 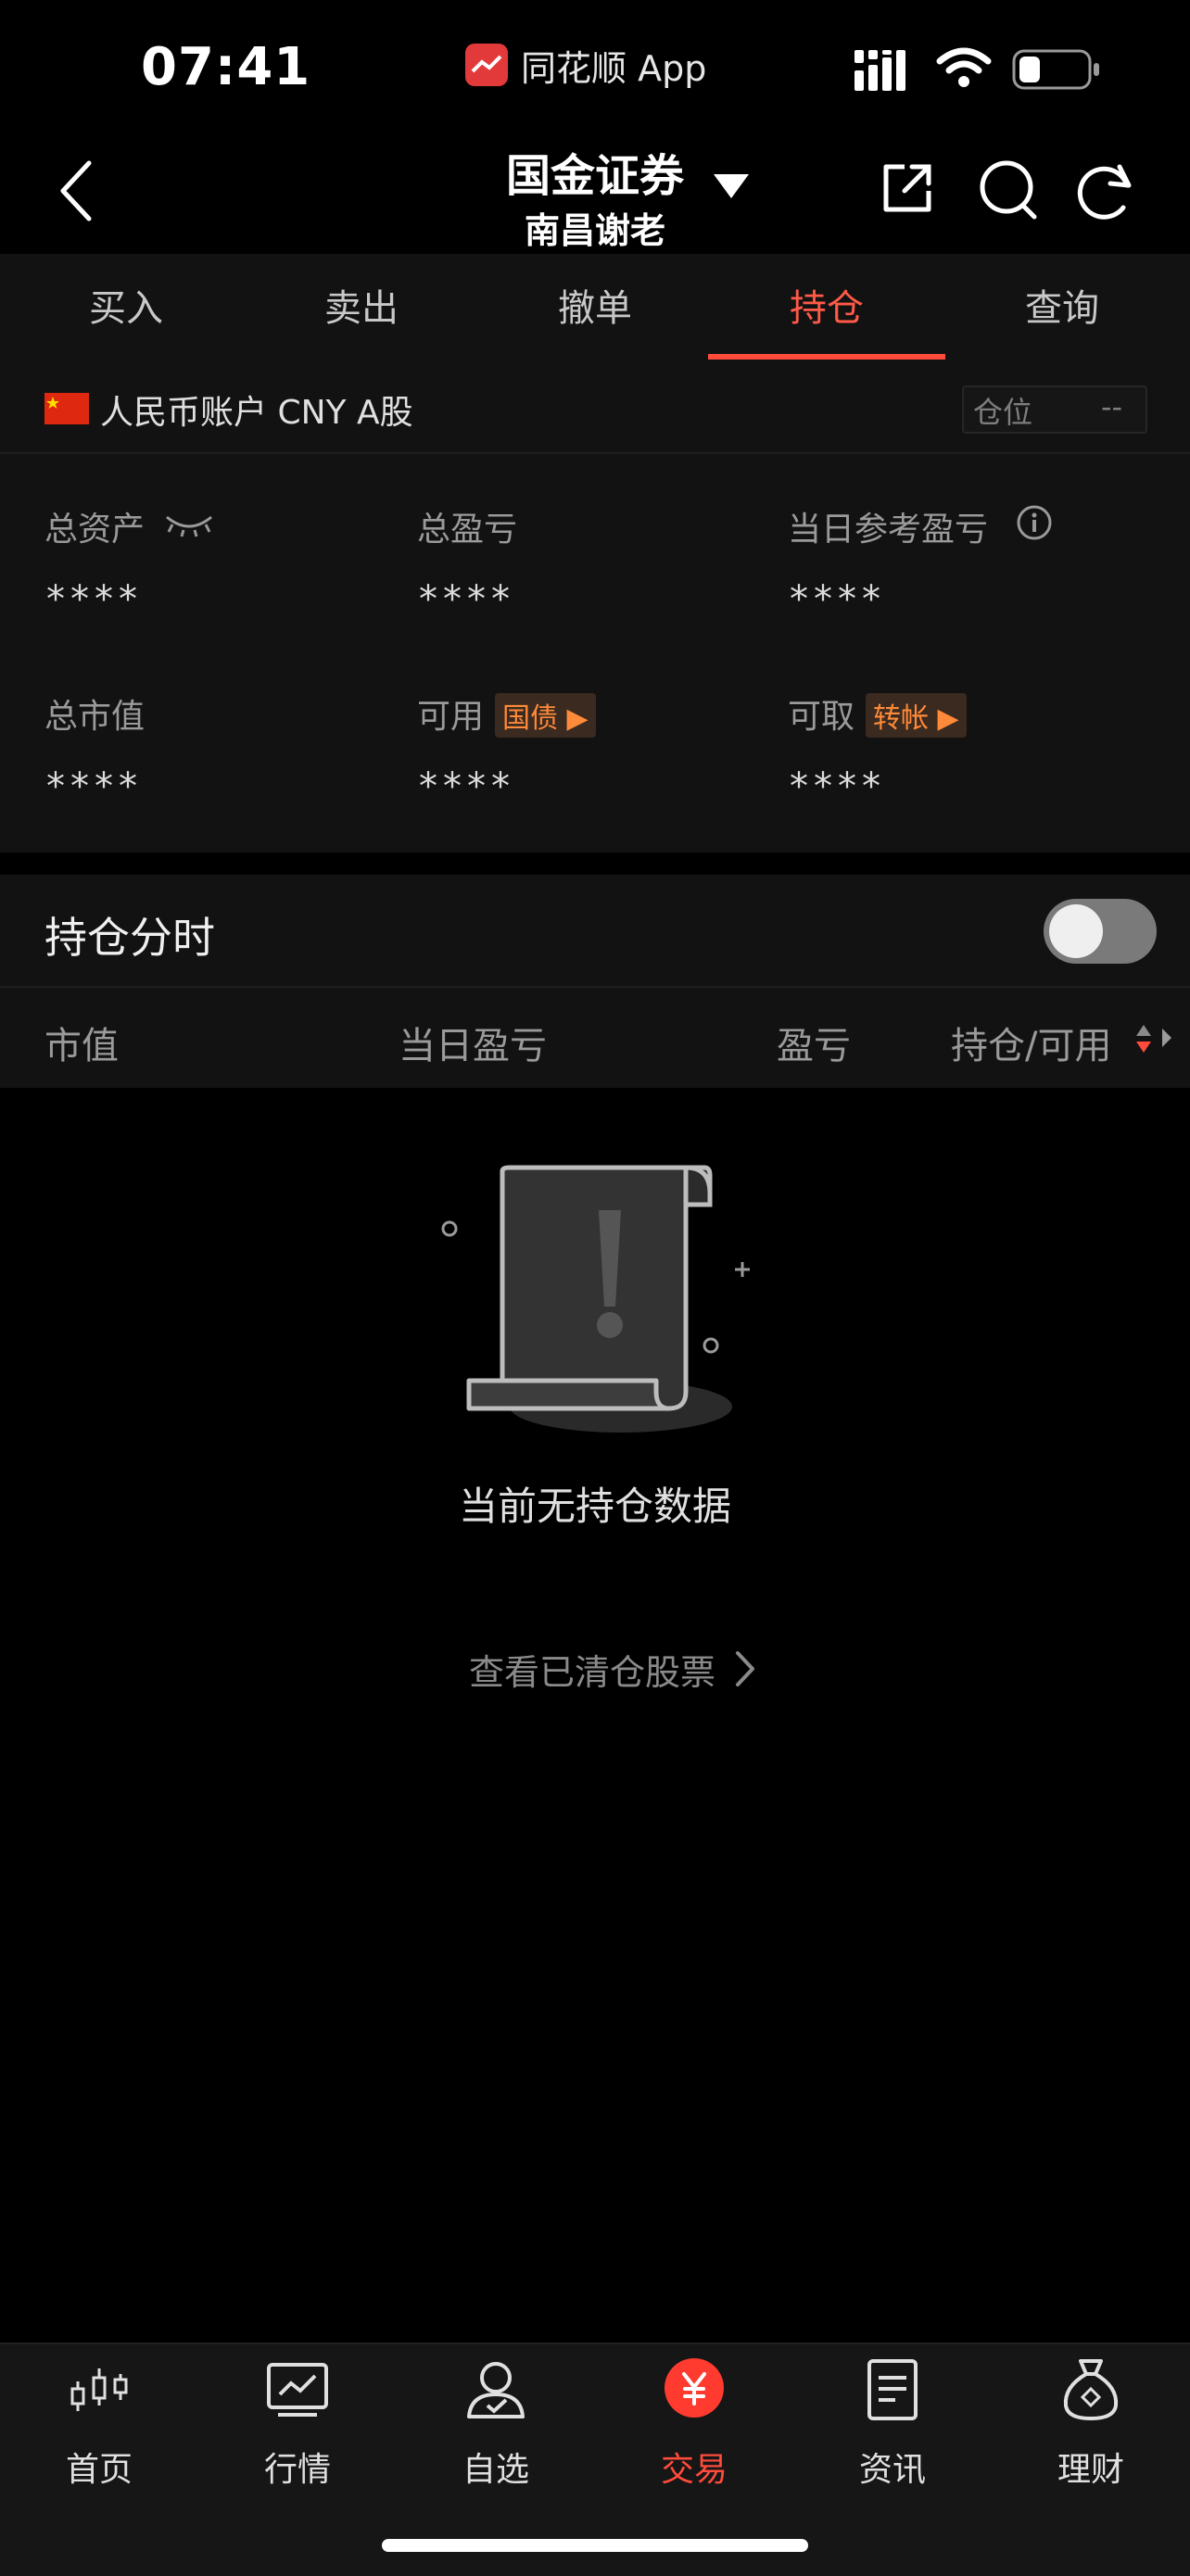 I want to click on tab-cancel-order: 撤单, so click(x=595, y=308).